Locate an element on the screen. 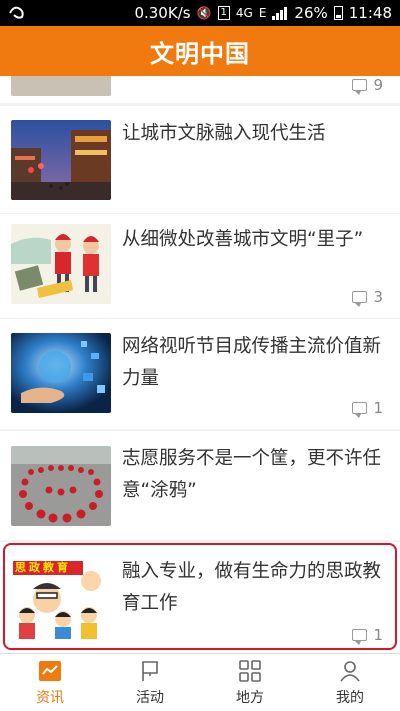 The width and height of the screenshot is (400, 711). network-speed: 0.30K/s is located at coordinates (162, 13).